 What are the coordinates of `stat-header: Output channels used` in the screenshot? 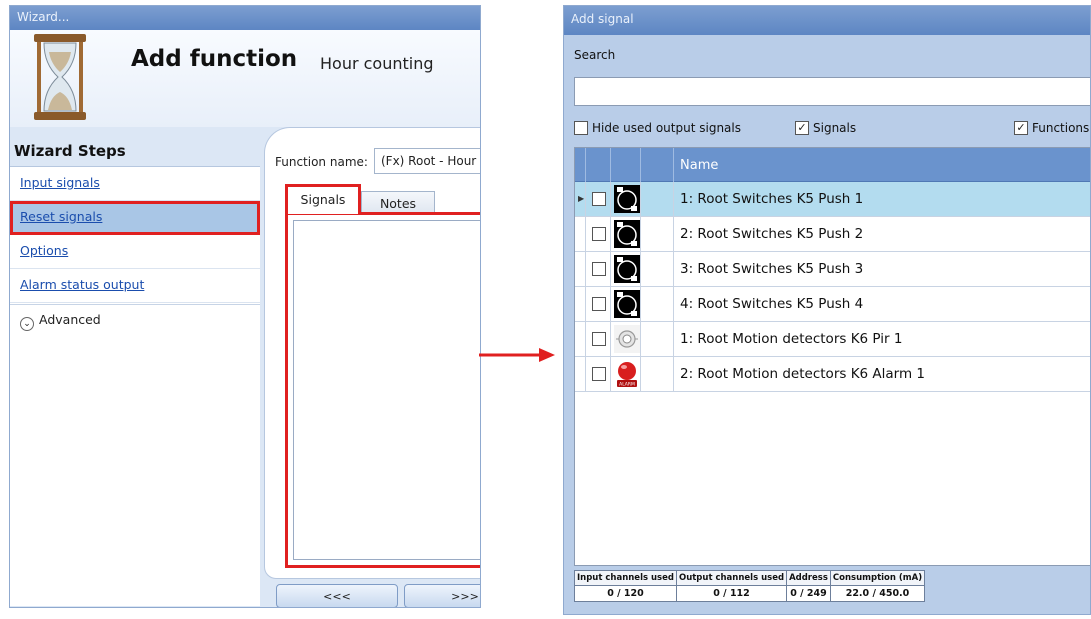 It's located at (731, 578).